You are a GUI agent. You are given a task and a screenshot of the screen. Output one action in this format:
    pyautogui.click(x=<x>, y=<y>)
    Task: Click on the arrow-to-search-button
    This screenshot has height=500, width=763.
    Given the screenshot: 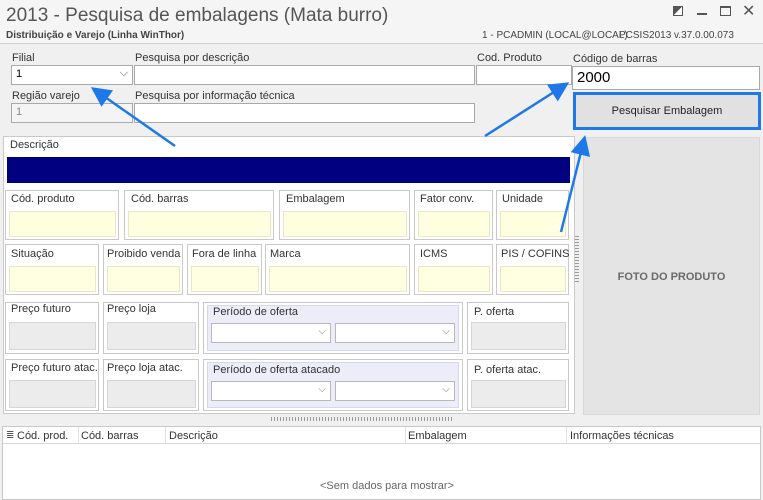 What is the action you would take?
    pyautogui.click(x=575, y=184)
    